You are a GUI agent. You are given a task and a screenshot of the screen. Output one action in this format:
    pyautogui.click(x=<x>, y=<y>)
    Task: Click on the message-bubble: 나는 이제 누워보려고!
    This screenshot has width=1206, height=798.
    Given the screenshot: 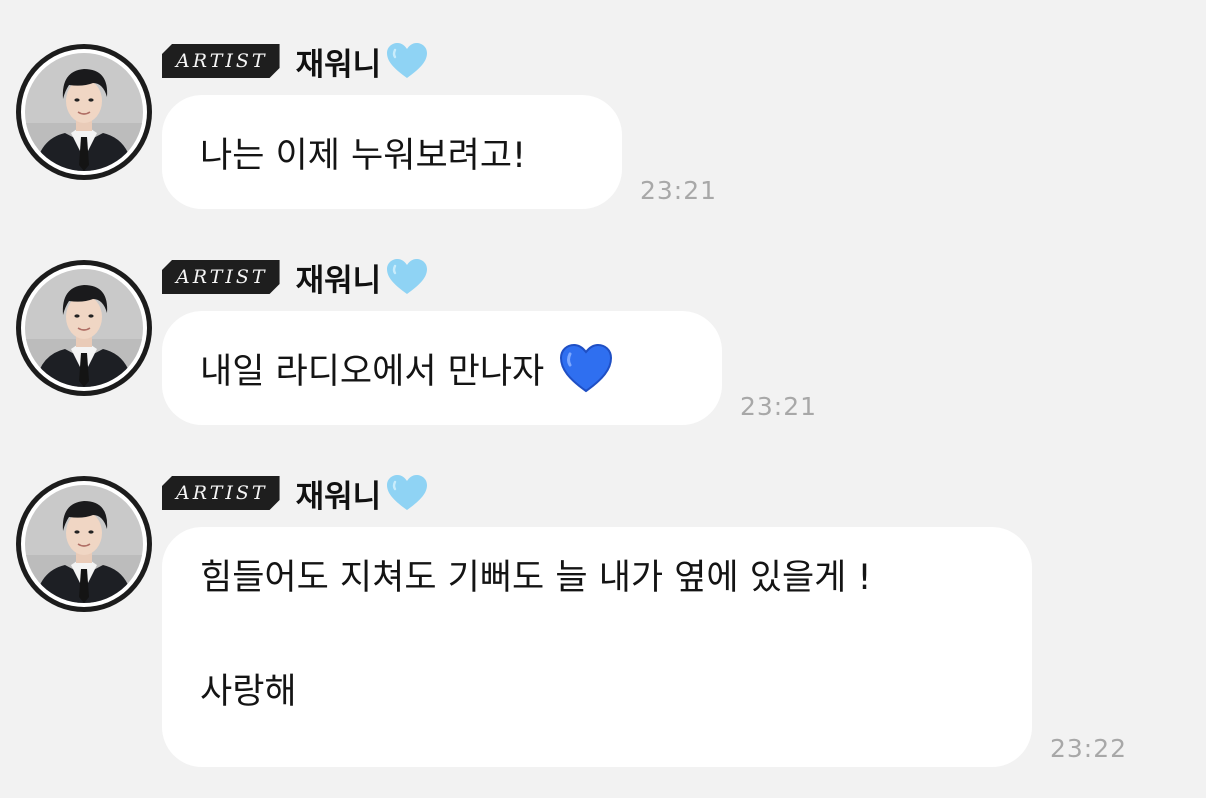 What is the action you would take?
    pyautogui.click(x=392, y=152)
    